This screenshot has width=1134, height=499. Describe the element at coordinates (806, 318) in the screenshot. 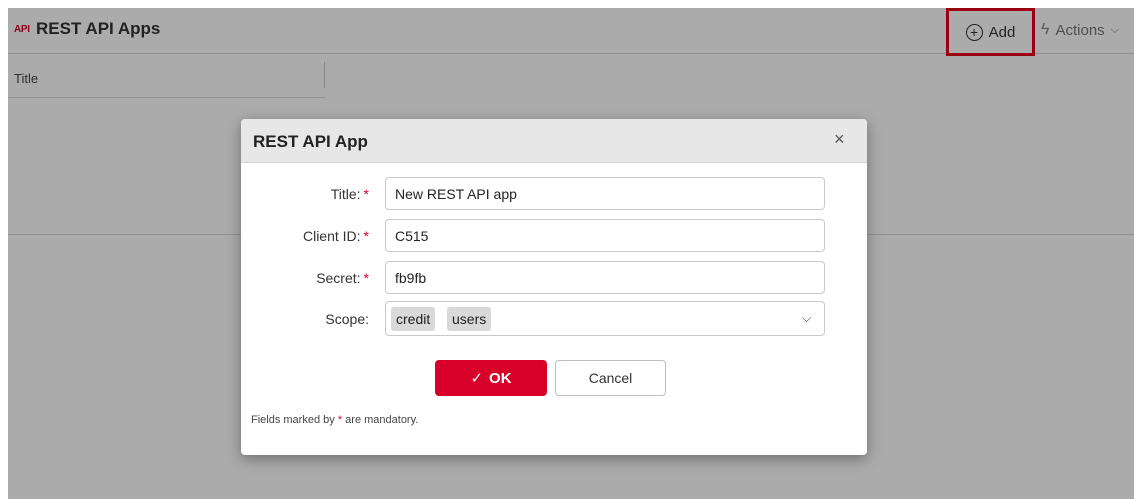

I see `chevron-down-icon: ⌵` at that location.